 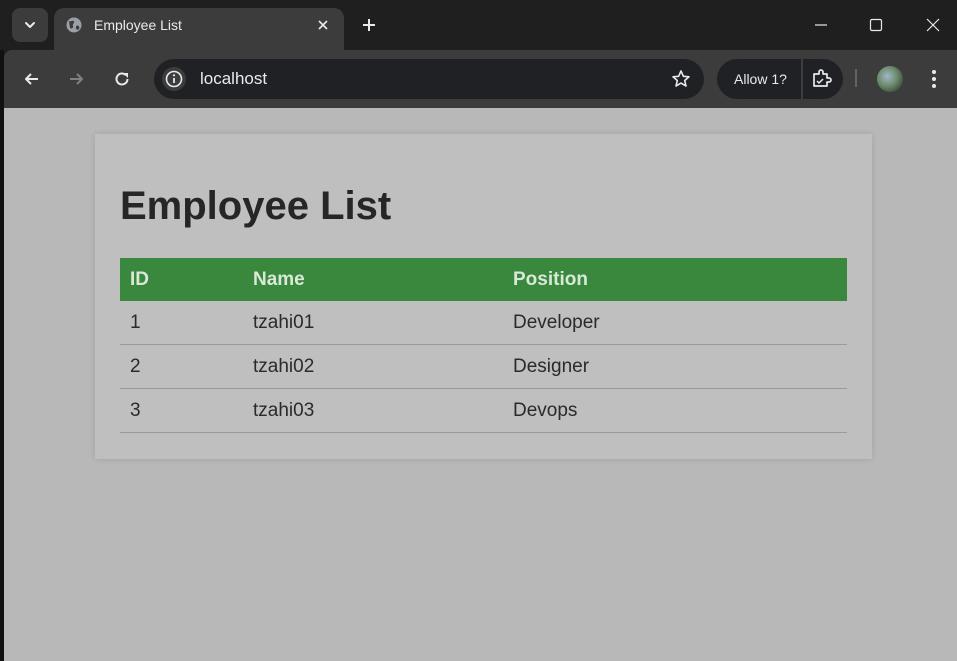 I want to click on minimize-button, so click(x=821, y=25).